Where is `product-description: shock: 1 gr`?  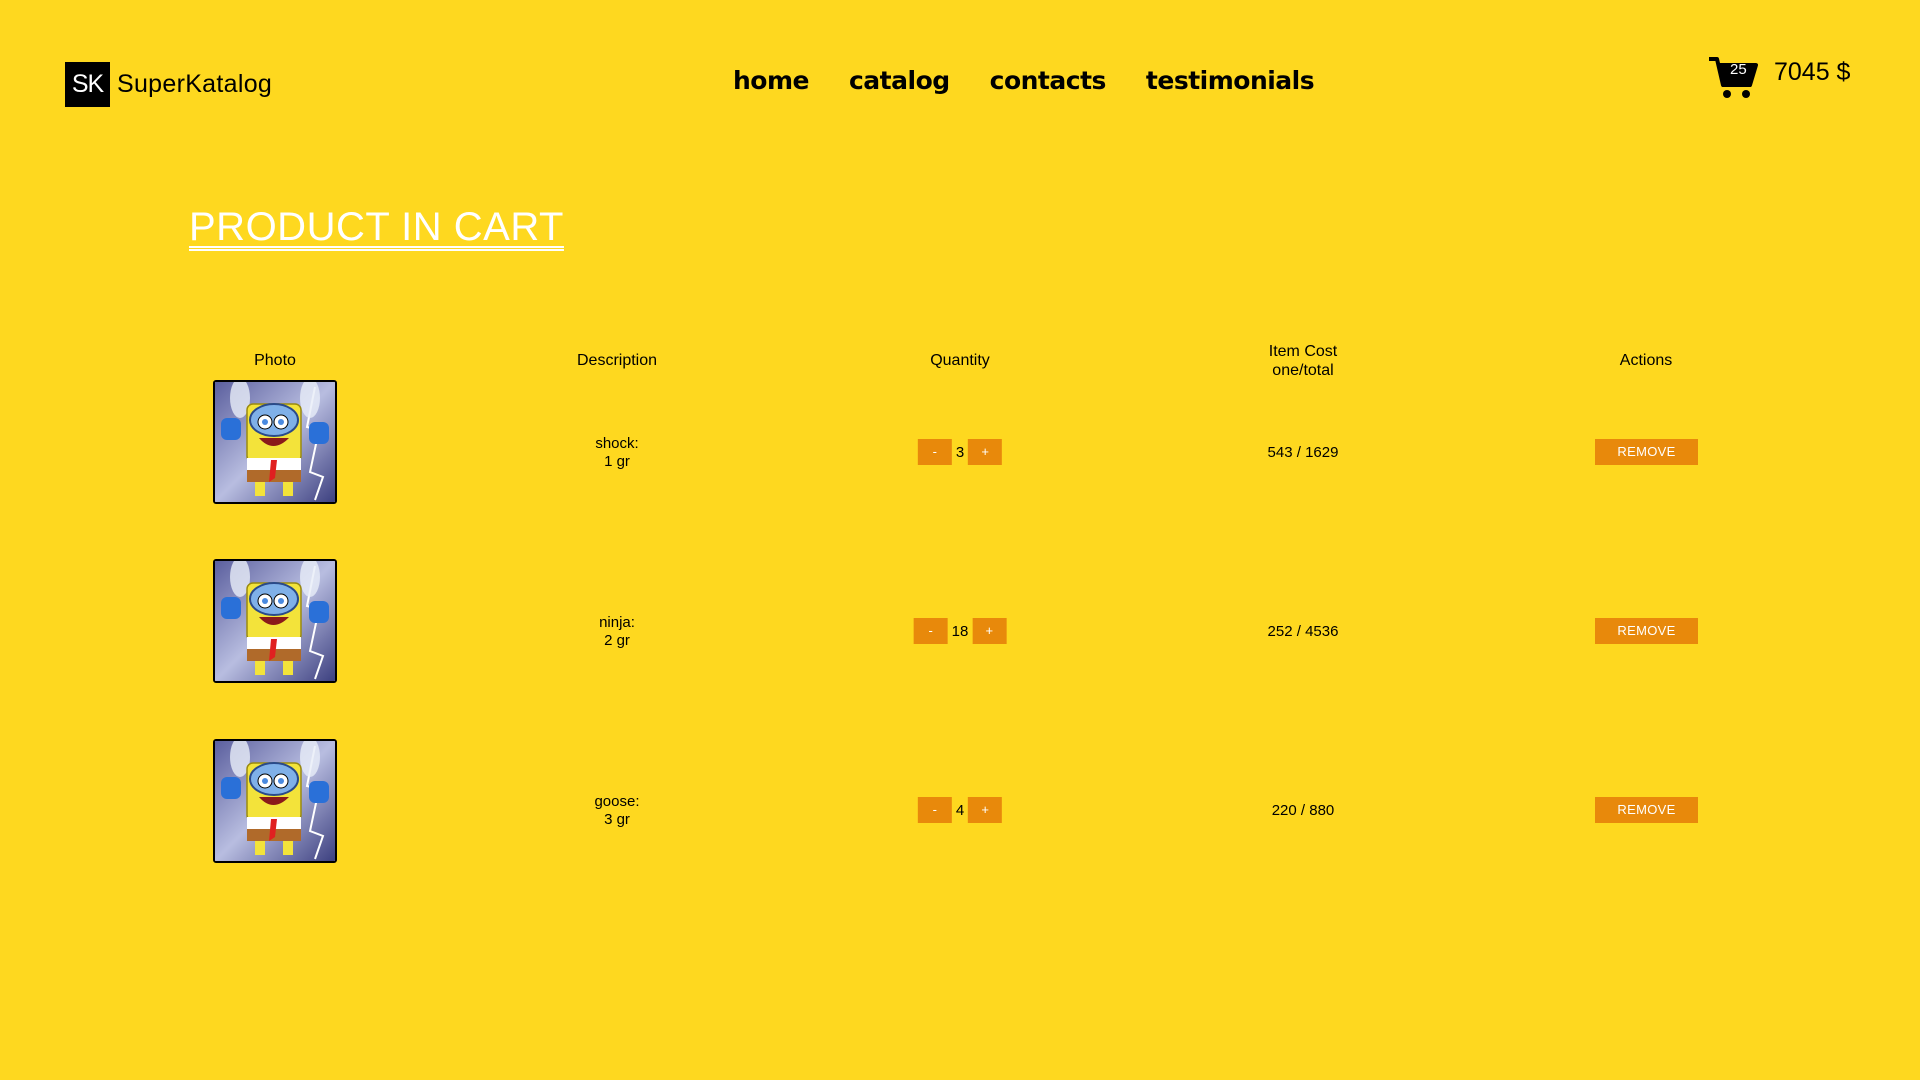 product-description: shock: 1 gr is located at coordinates (617, 453).